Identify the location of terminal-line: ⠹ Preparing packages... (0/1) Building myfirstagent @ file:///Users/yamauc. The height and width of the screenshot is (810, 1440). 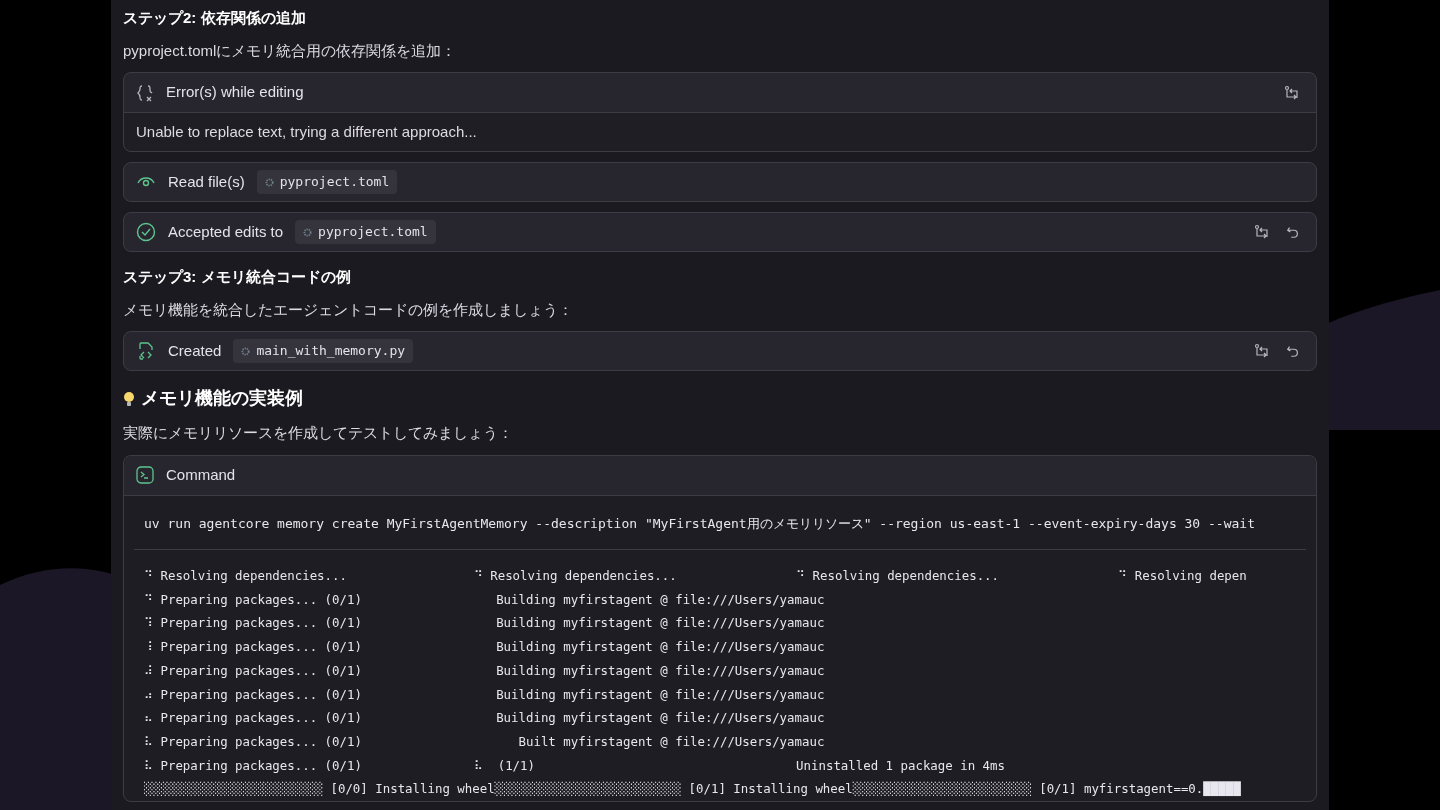
(485, 623).